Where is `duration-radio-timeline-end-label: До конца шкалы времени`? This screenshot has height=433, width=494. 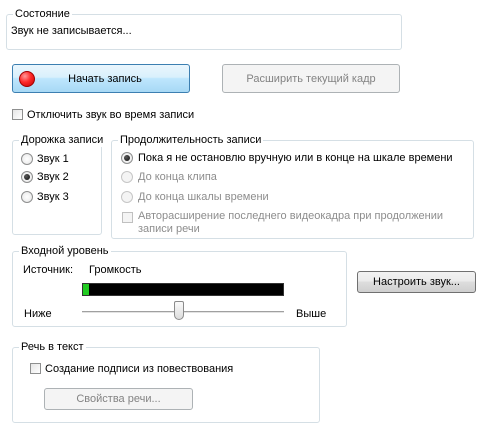
duration-radio-timeline-end-label: До конца шкалы времени is located at coordinates (203, 197).